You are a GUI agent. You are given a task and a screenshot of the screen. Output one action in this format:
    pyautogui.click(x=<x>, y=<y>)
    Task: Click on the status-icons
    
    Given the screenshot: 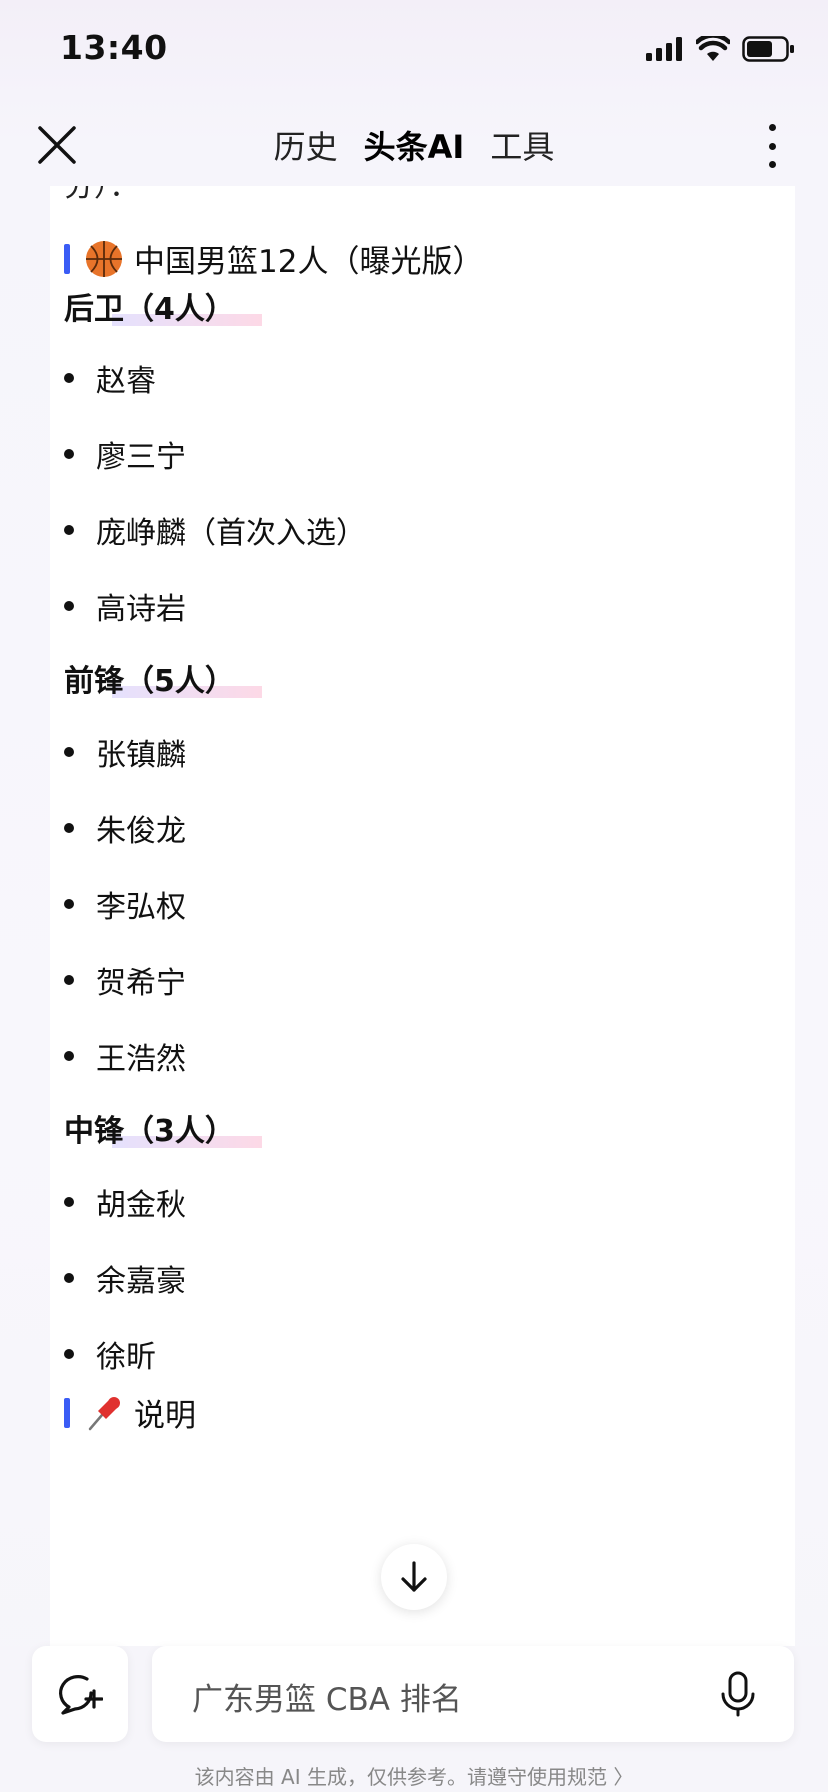 What is the action you would take?
    pyautogui.click(x=721, y=49)
    